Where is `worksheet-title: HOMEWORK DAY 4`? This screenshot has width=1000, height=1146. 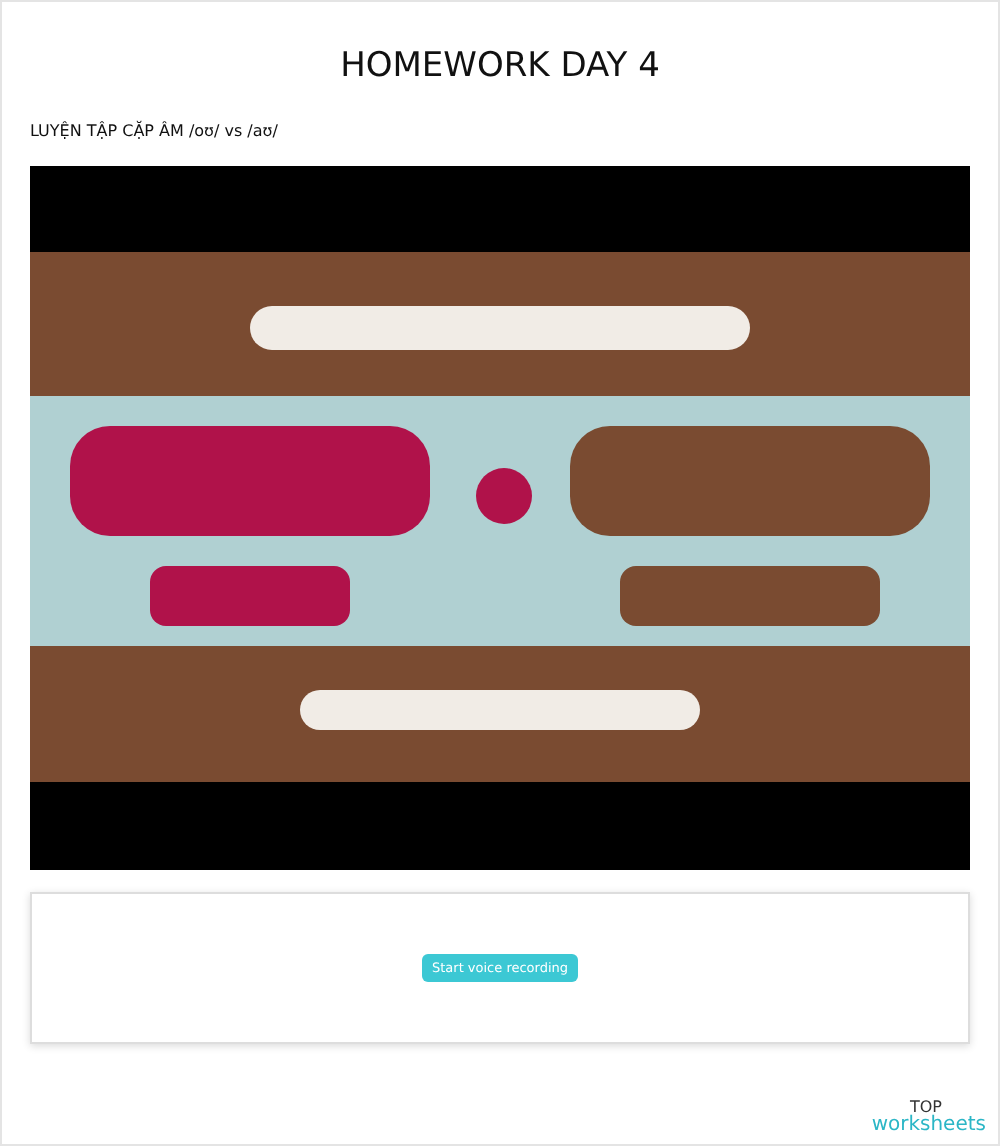 worksheet-title: HOMEWORK DAY 4 is located at coordinates (500, 66).